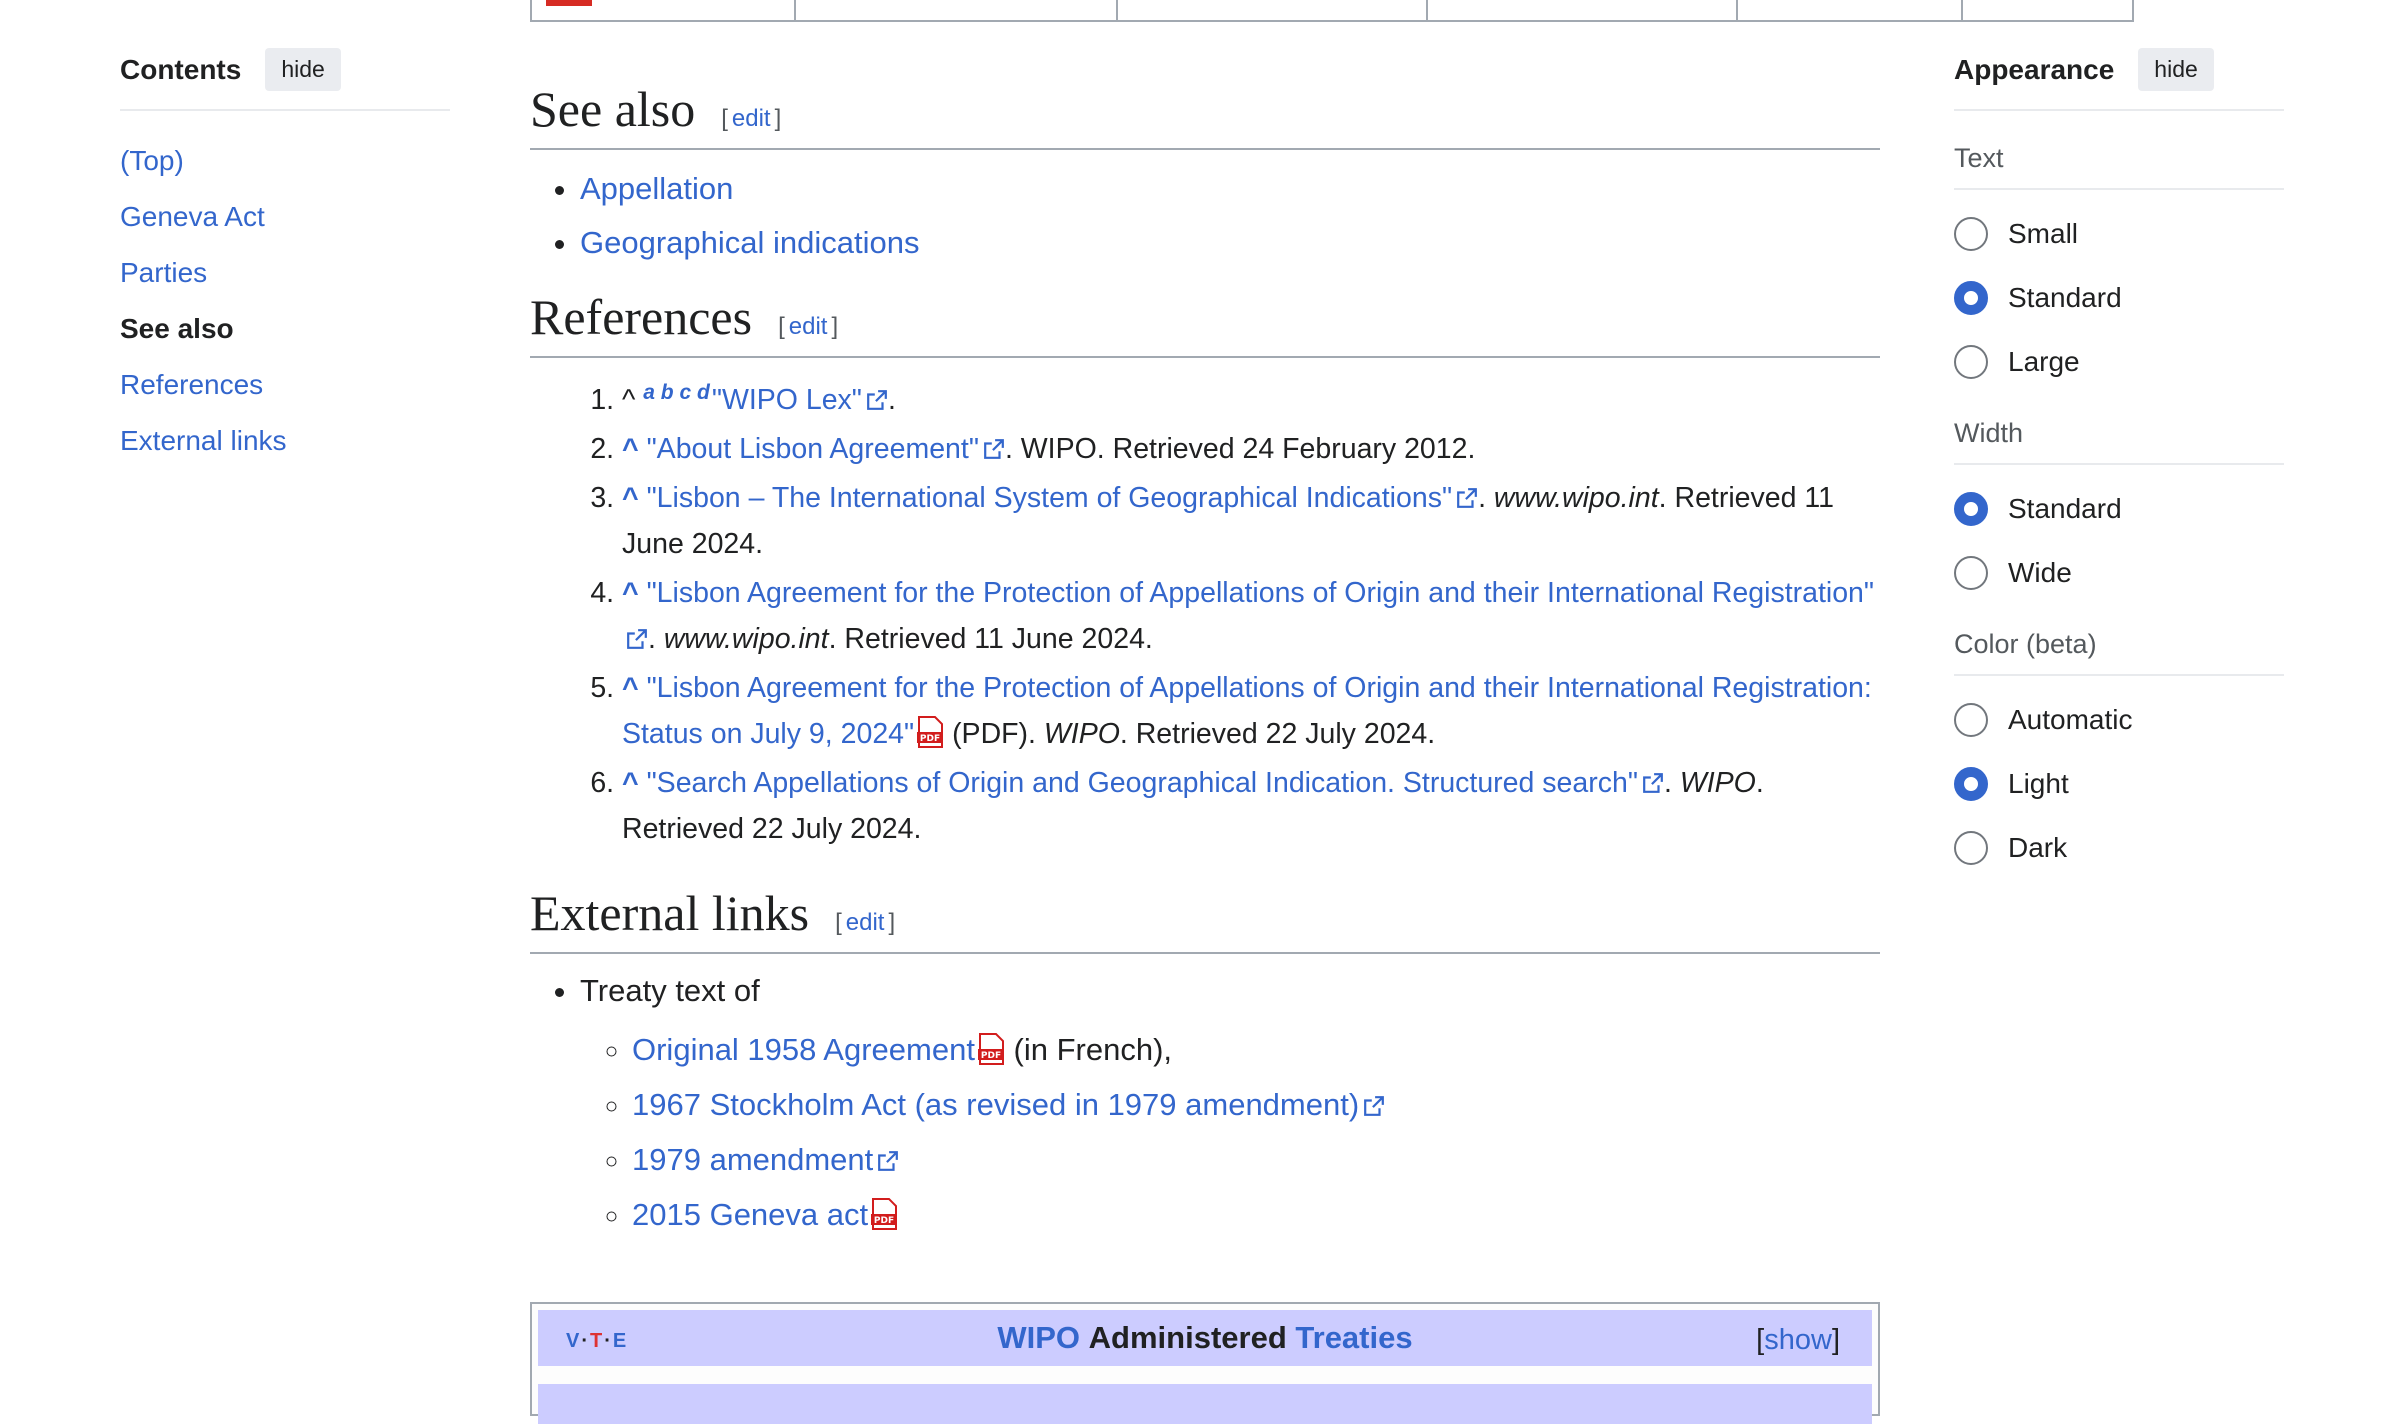 The height and width of the screenshot is (1424, 2400). I want to click on color-light-option: Light, so click(2119, 784).